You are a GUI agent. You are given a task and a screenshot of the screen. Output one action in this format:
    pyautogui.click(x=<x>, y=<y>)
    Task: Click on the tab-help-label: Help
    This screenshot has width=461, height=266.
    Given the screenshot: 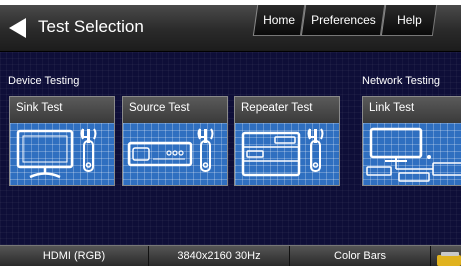 What is the action you would take?
    pyautogui.click(x=409, y=20)
    